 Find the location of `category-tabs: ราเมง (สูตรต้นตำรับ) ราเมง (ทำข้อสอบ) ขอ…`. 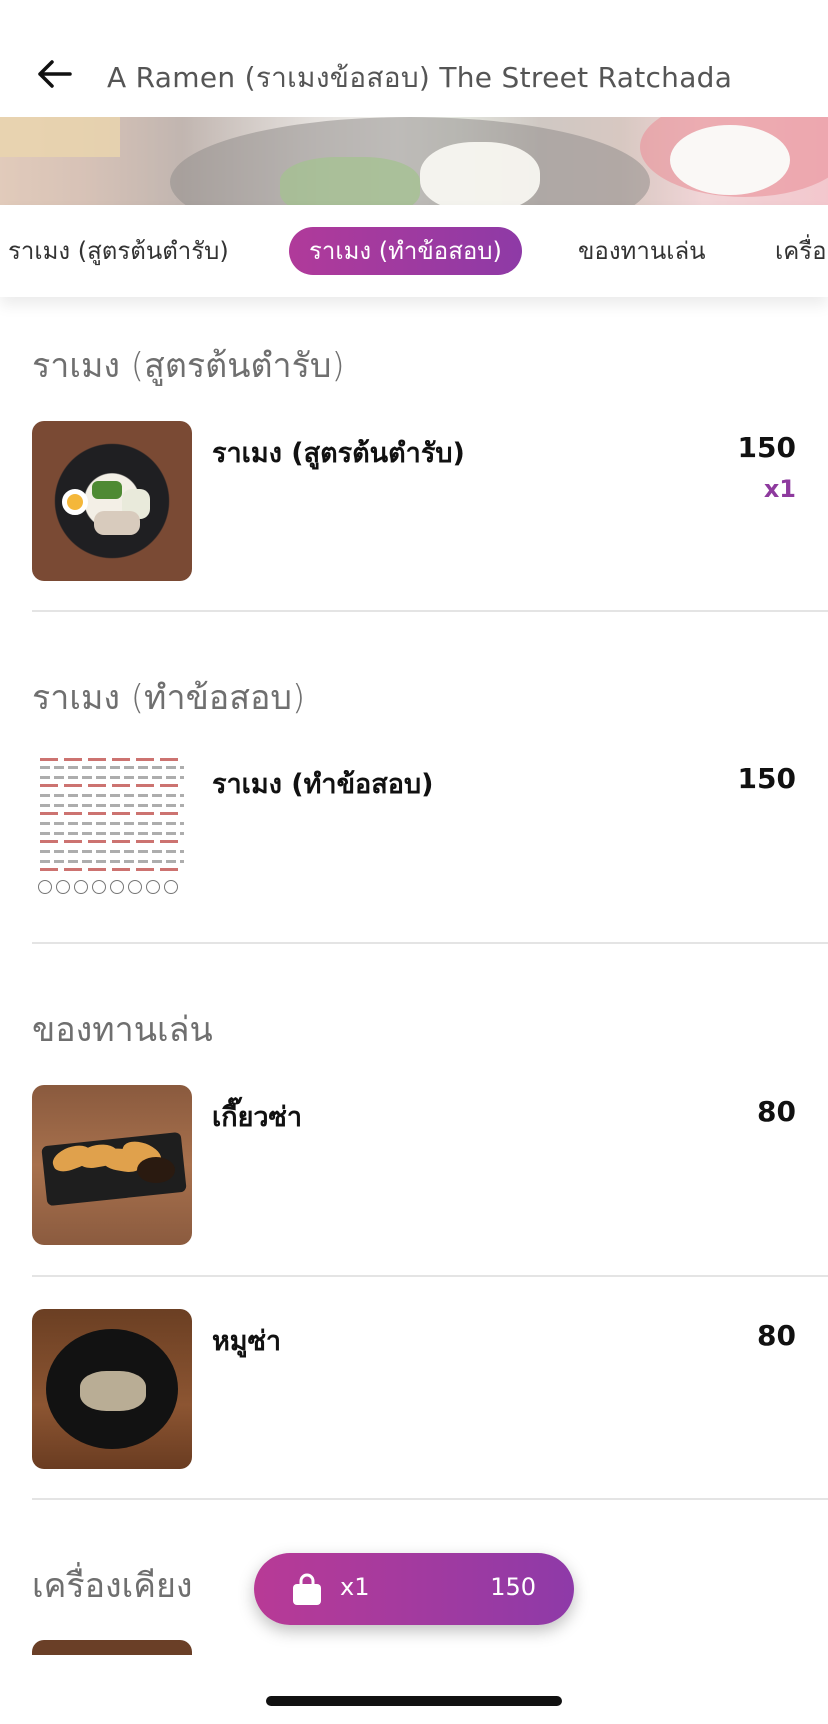

category-tabs: ราเมง (สูตรต้นตำรับ) ราเมง (ทำข้อสอบ) ขอ… is located at coordinates (414, 251).